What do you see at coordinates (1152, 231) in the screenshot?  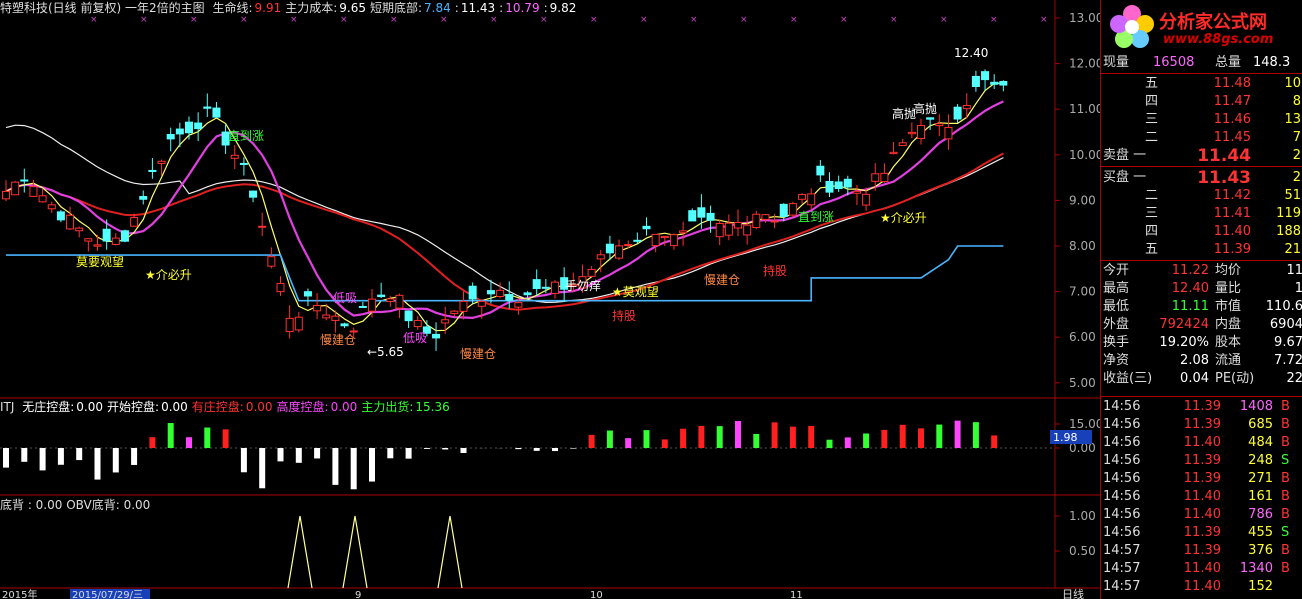 I see `bid-label: 四` at bounding box center [1152, 231].